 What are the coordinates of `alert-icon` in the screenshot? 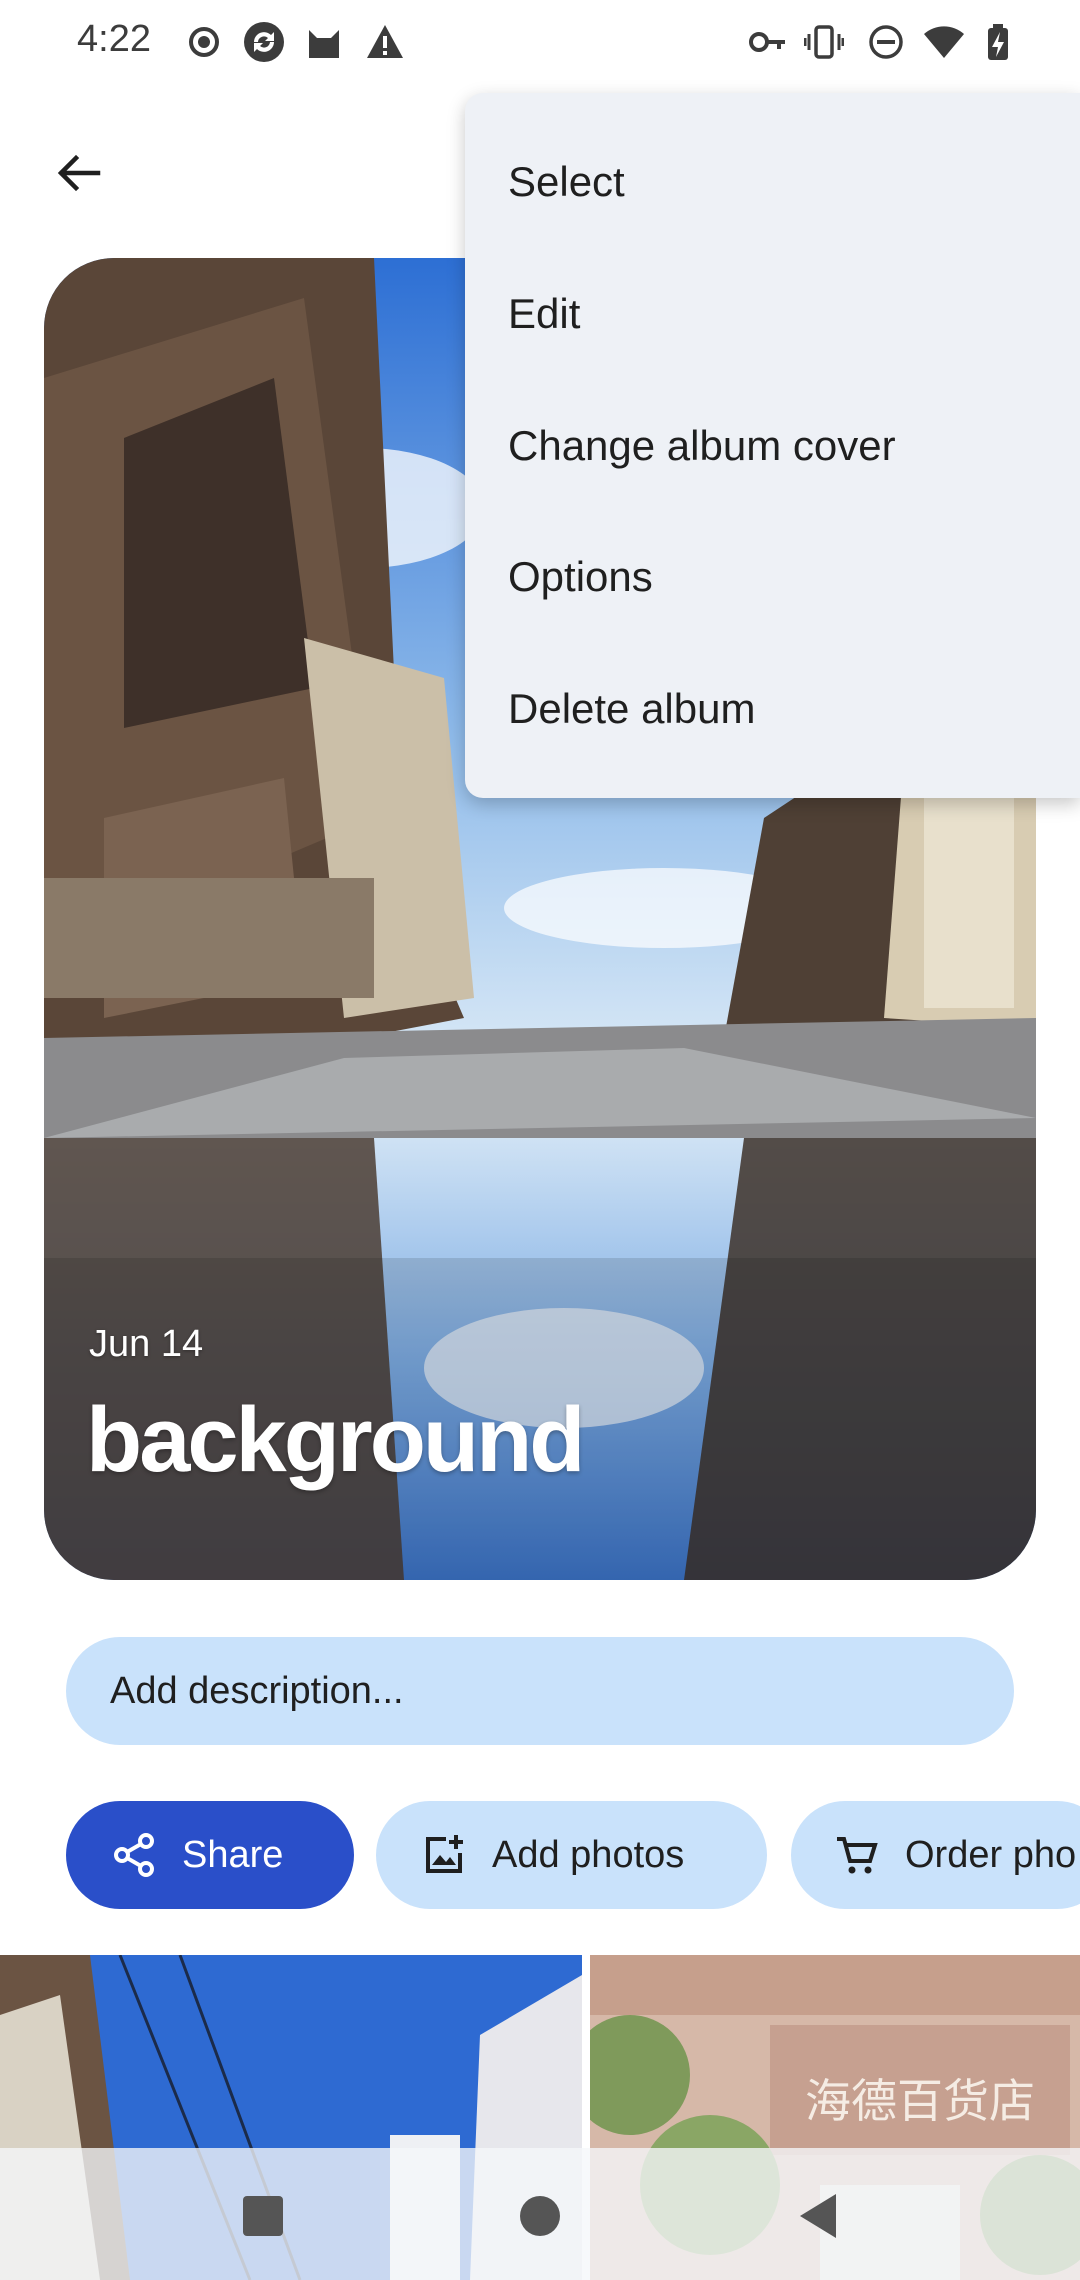 It's located at (385, 41).